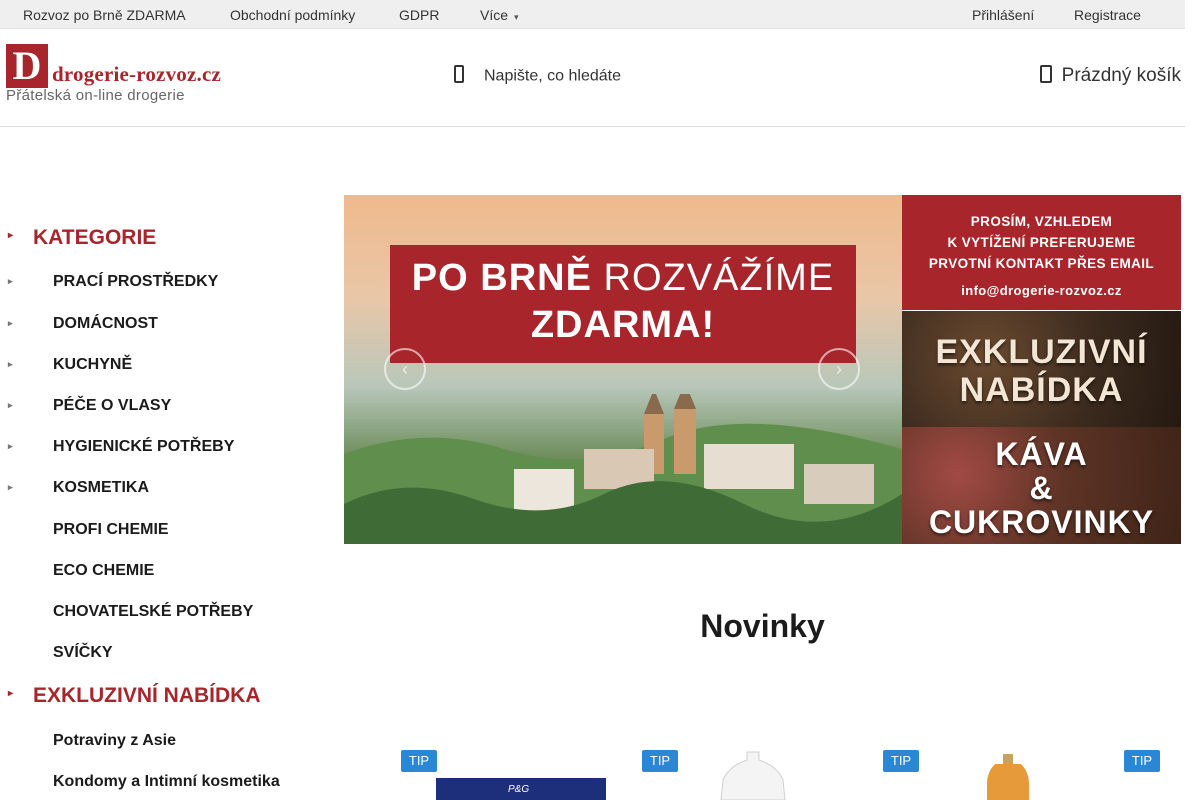 This screenshot has height=800, width=1200. I want to click on sidebar-item-vlasy: ▸ PÉČE O VLASY, so click(89, 406).